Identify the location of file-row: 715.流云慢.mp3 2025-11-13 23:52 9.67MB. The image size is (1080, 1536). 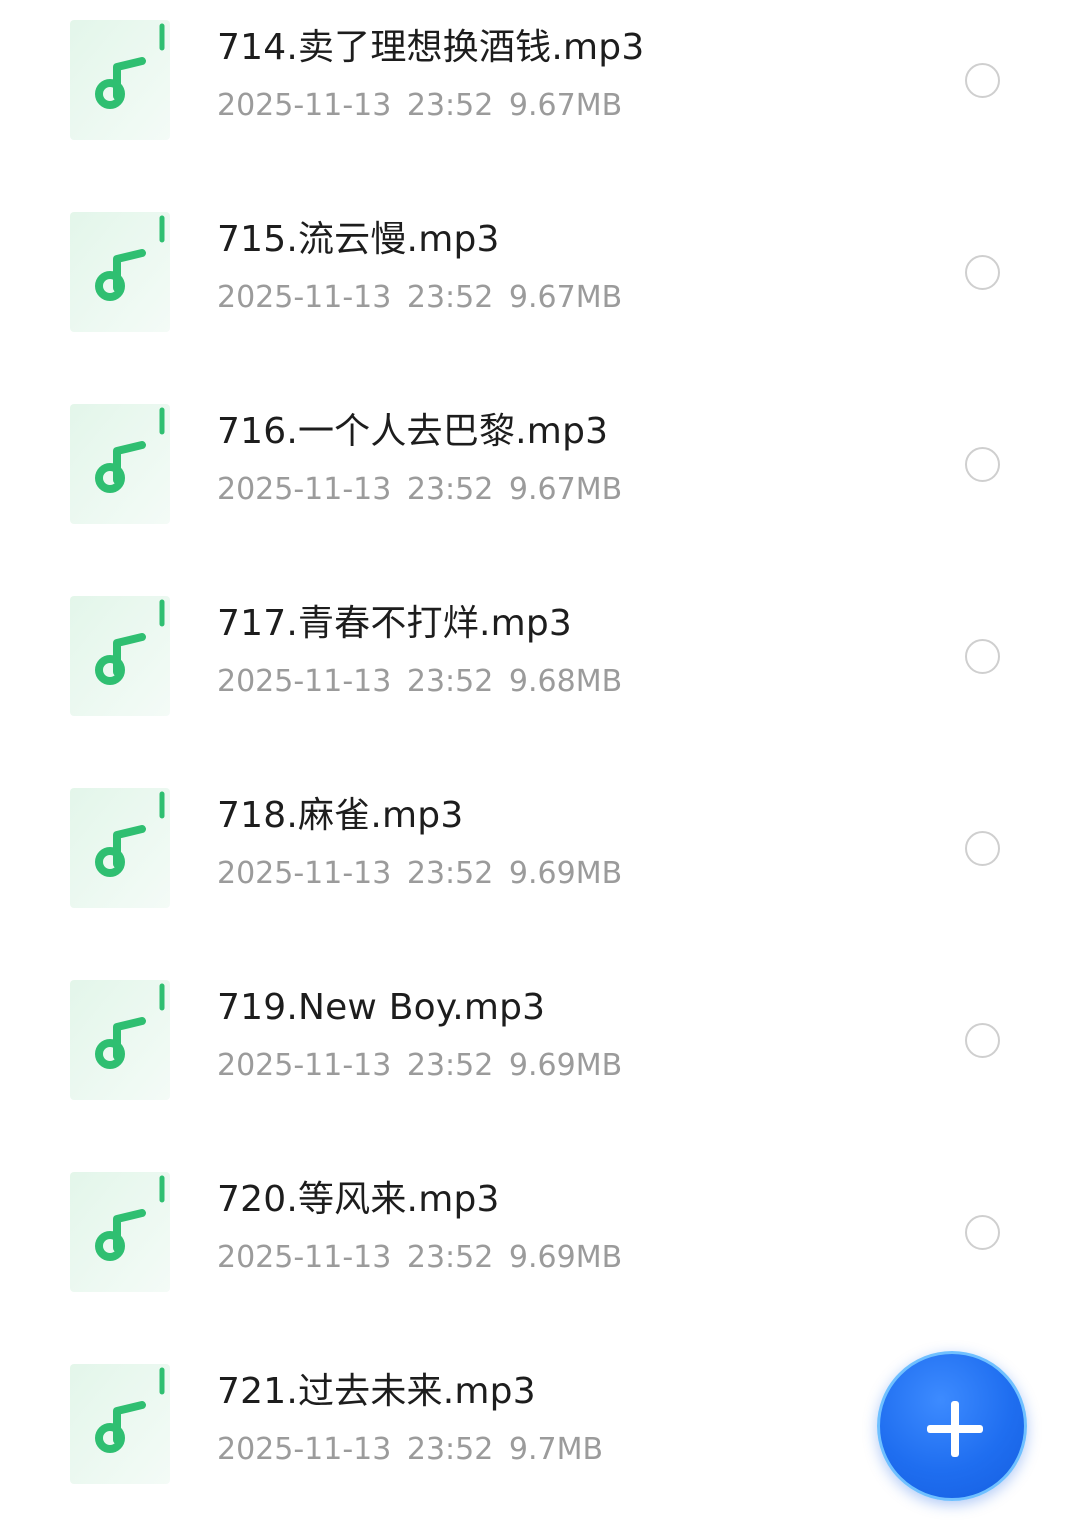
(540, 288).